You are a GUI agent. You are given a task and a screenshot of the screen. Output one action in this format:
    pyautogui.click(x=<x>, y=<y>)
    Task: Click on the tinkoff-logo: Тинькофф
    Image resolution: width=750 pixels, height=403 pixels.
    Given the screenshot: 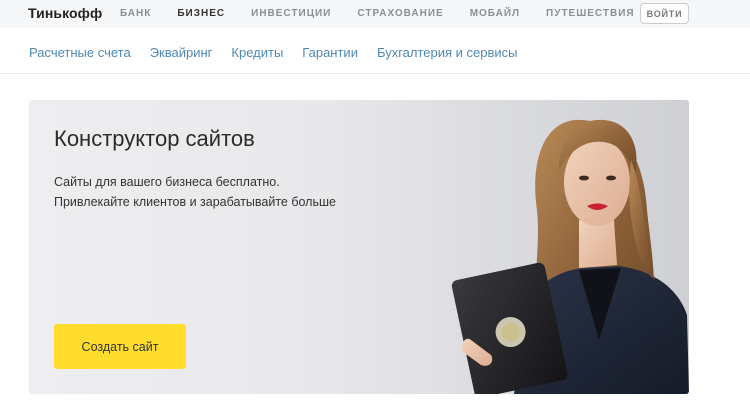 What is the action you would take?
    pyautogui.click(x=65, y=13)
    